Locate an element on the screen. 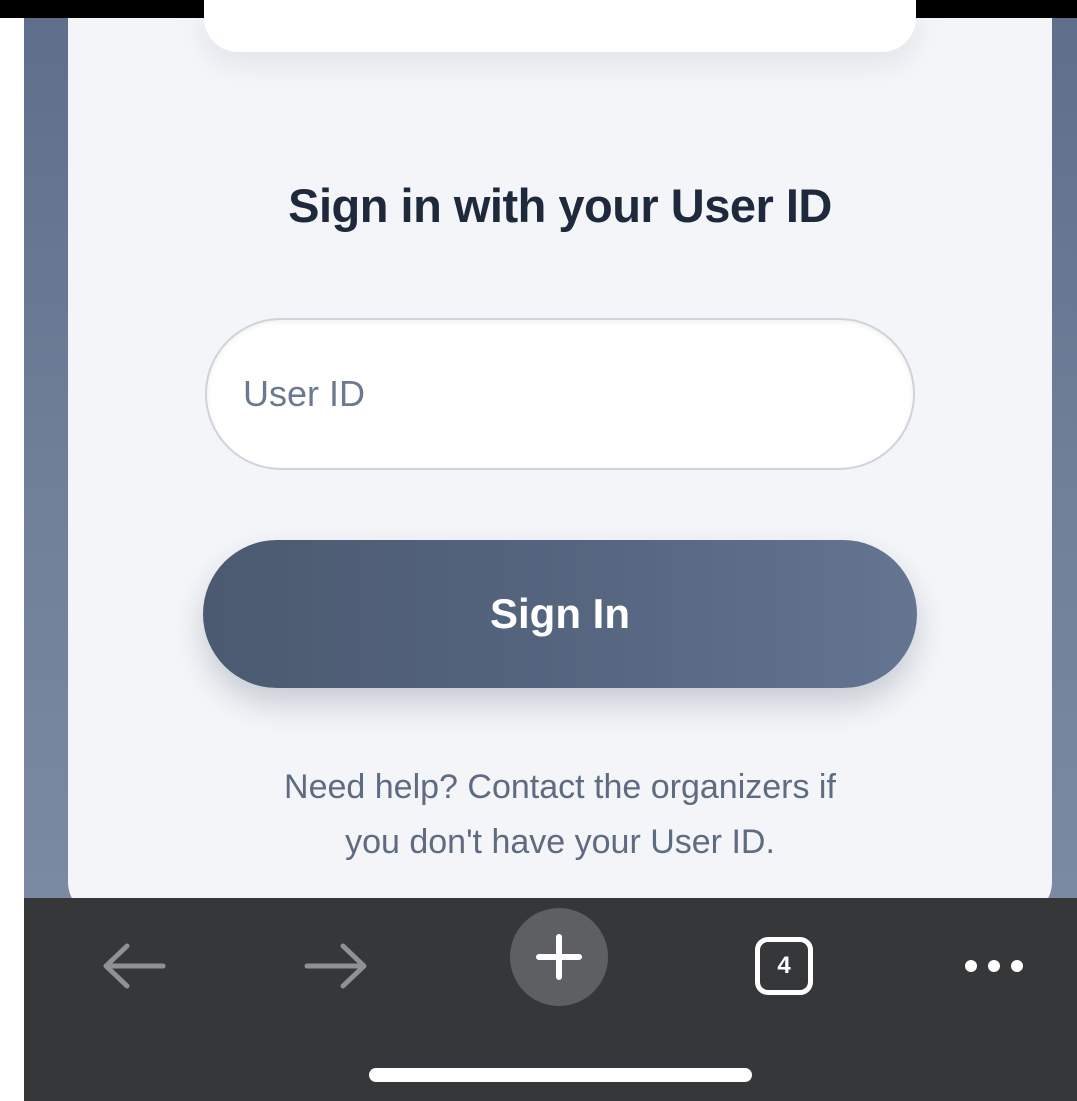 This screenshot has width=1077, height=1101. help-text-line-2: you don't have your User ID. is located at coordinates (560, 842).